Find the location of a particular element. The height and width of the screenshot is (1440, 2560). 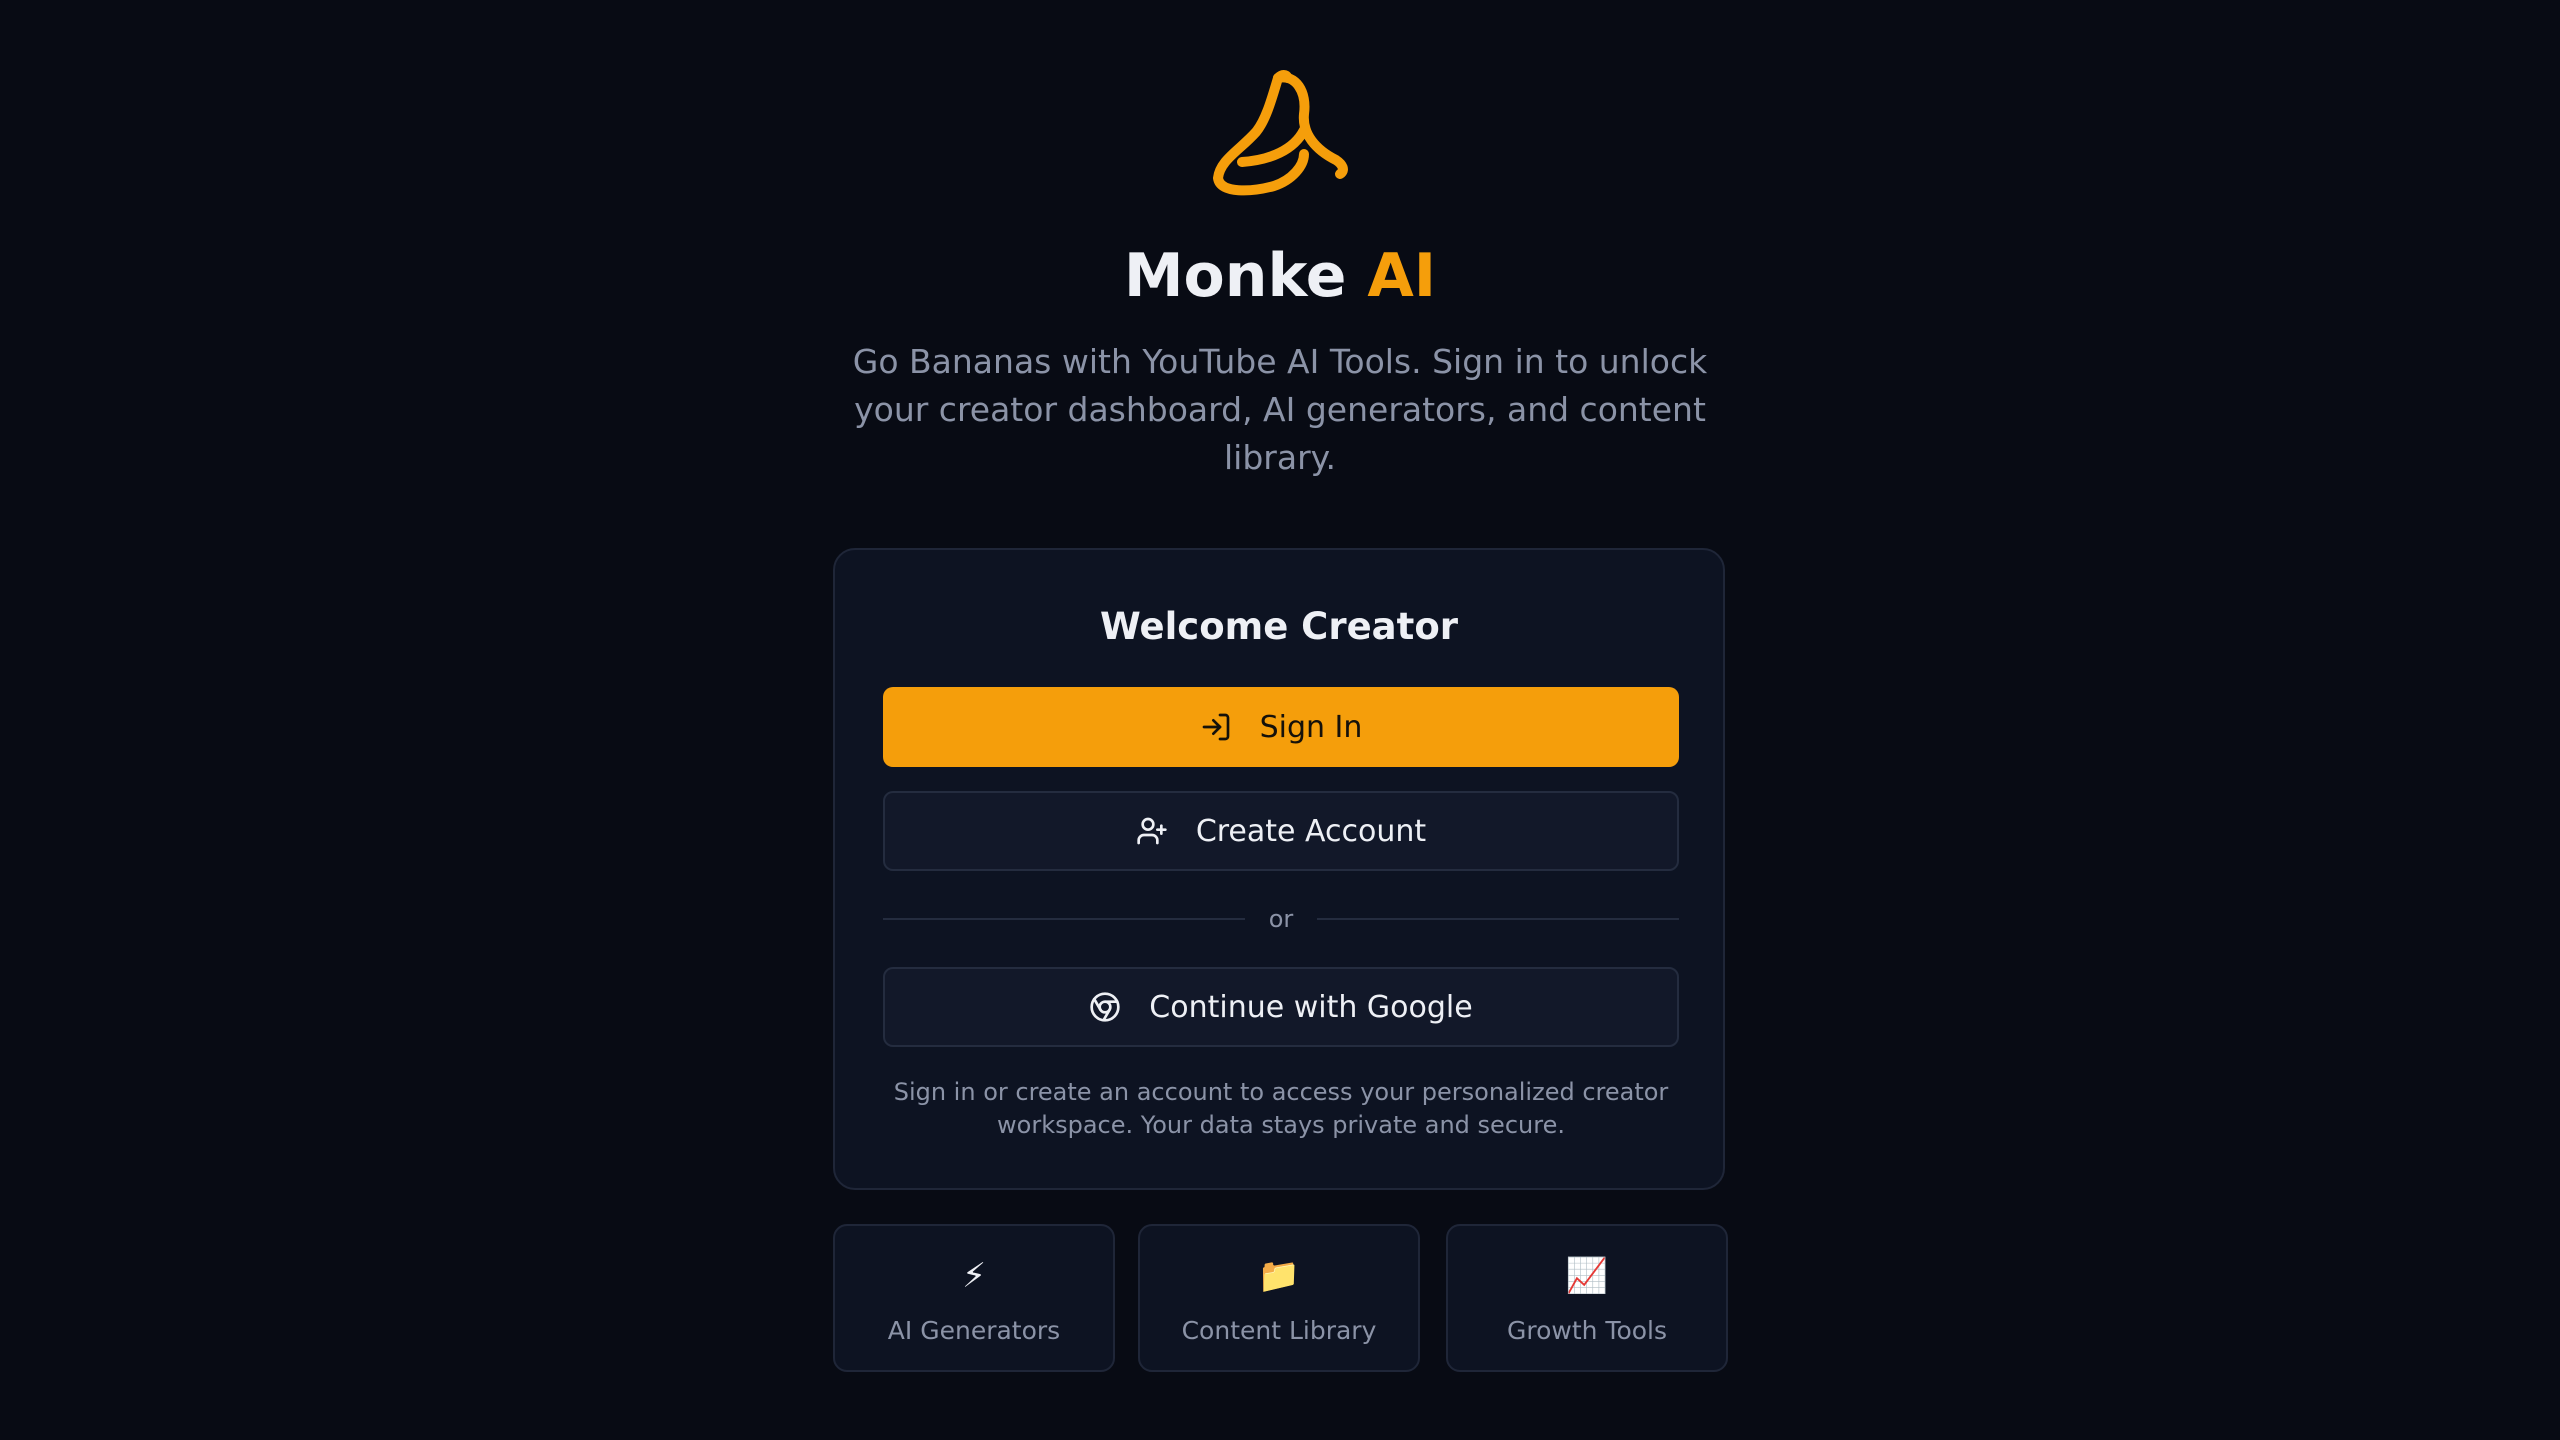

sign-in-icon is located at coordinates (1215, 727).